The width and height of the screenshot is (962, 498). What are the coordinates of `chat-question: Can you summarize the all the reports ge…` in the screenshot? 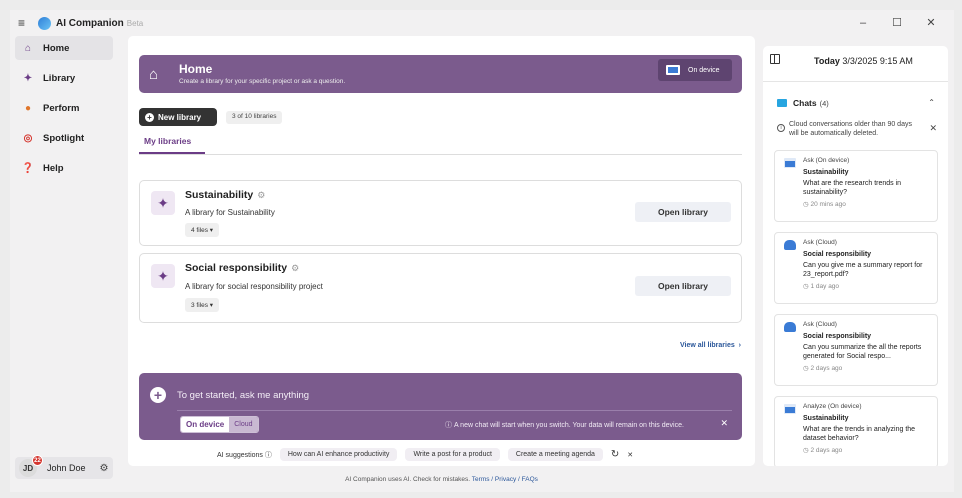 It's located at (862, 352).